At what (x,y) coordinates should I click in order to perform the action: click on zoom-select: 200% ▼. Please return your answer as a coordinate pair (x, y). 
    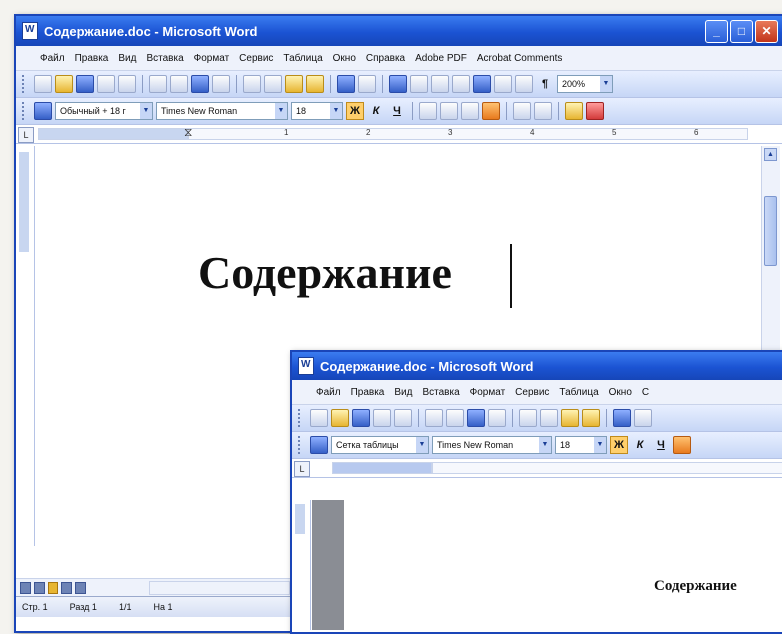
    Looking at the image, I should click on (585, 84).